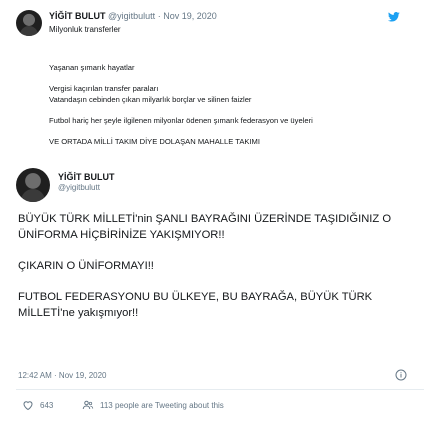  Describe the element at coordinates (86, 177) in the screenshot. I see `author-name: YİĞİT BULUT` at that location.